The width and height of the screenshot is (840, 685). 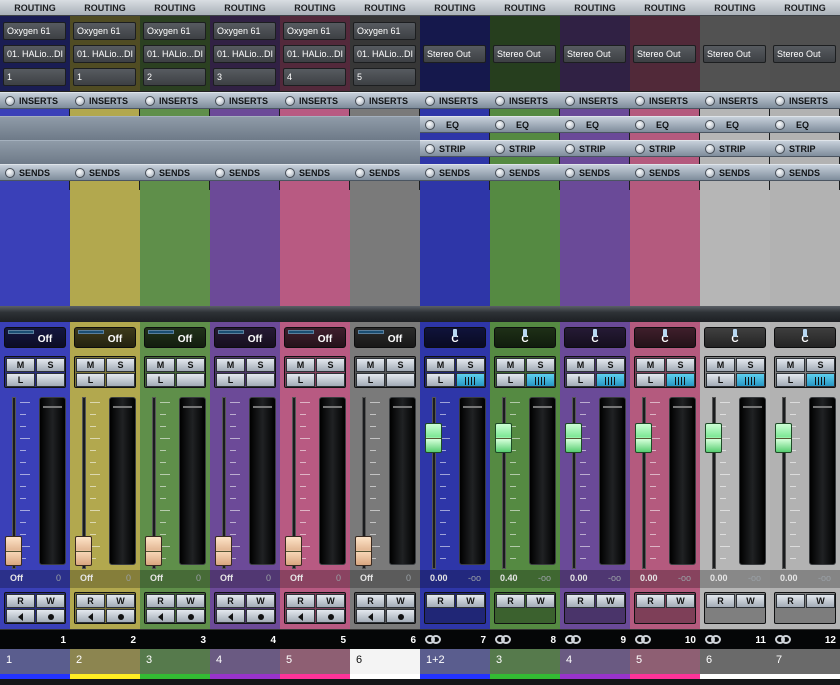 What do you see at coordinates (525, 661) in the screenshot?
I see `channel-name: 3` at bounding box center [525, 661].